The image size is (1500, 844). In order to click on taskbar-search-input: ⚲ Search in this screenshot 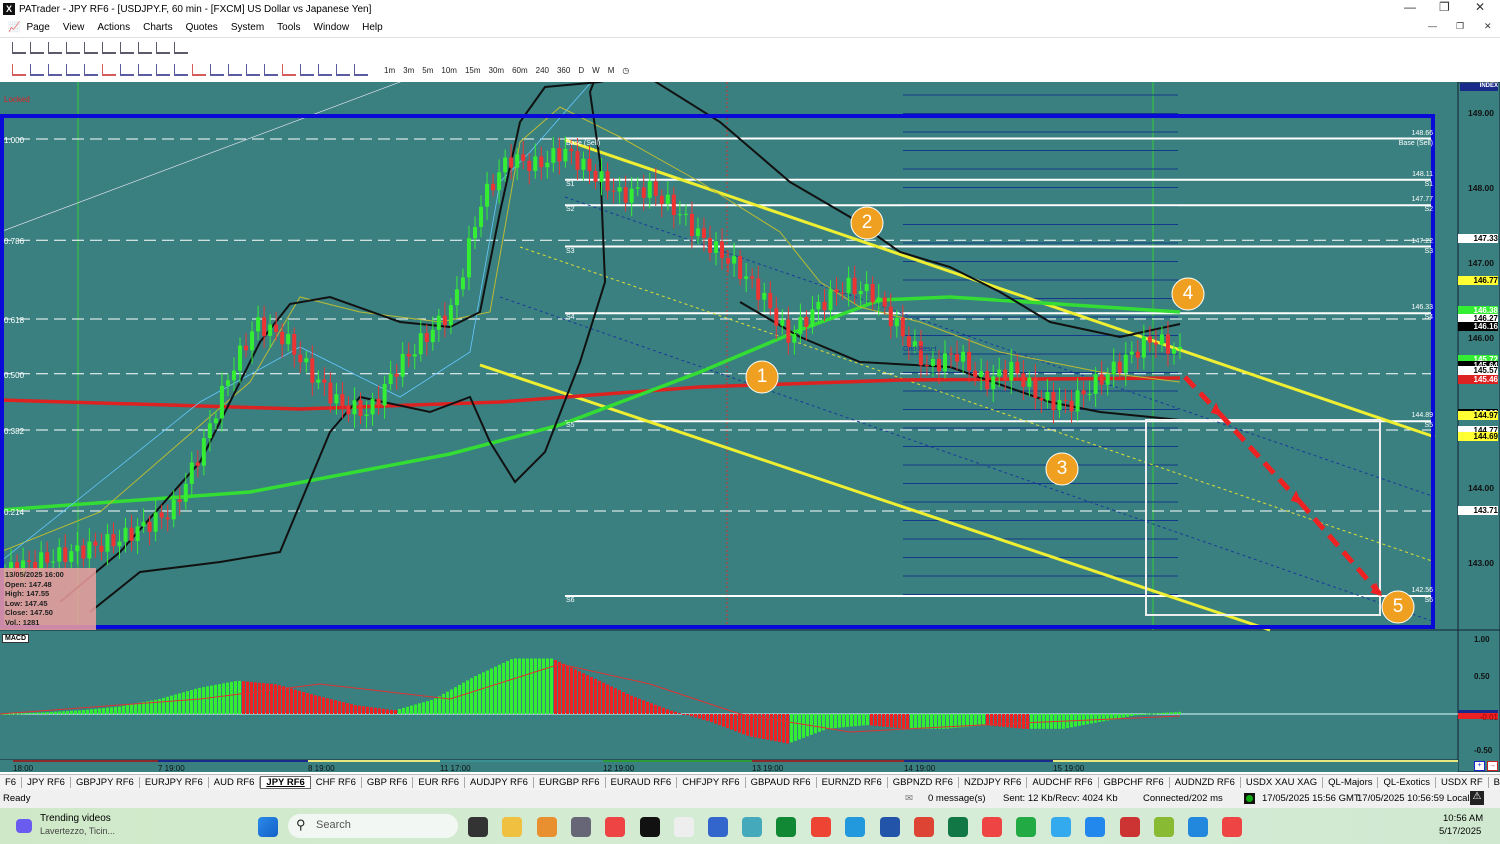, I will do `click(373, 826)`.